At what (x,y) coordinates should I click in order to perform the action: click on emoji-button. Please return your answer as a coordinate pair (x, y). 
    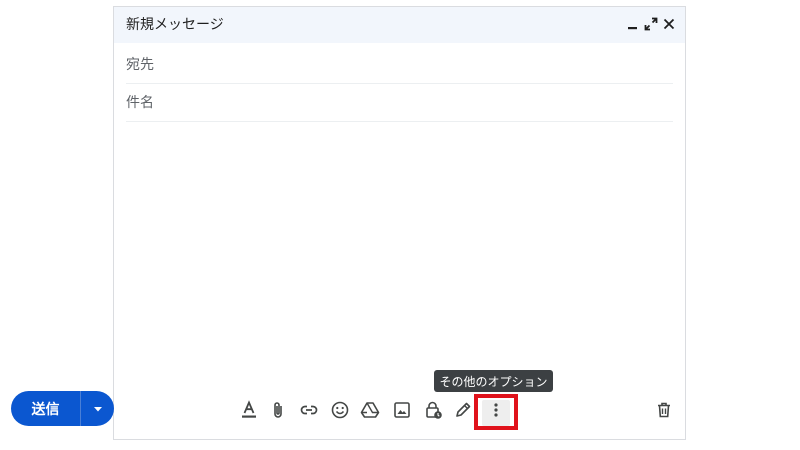
    Looking at the image, I should click on (340, 410).